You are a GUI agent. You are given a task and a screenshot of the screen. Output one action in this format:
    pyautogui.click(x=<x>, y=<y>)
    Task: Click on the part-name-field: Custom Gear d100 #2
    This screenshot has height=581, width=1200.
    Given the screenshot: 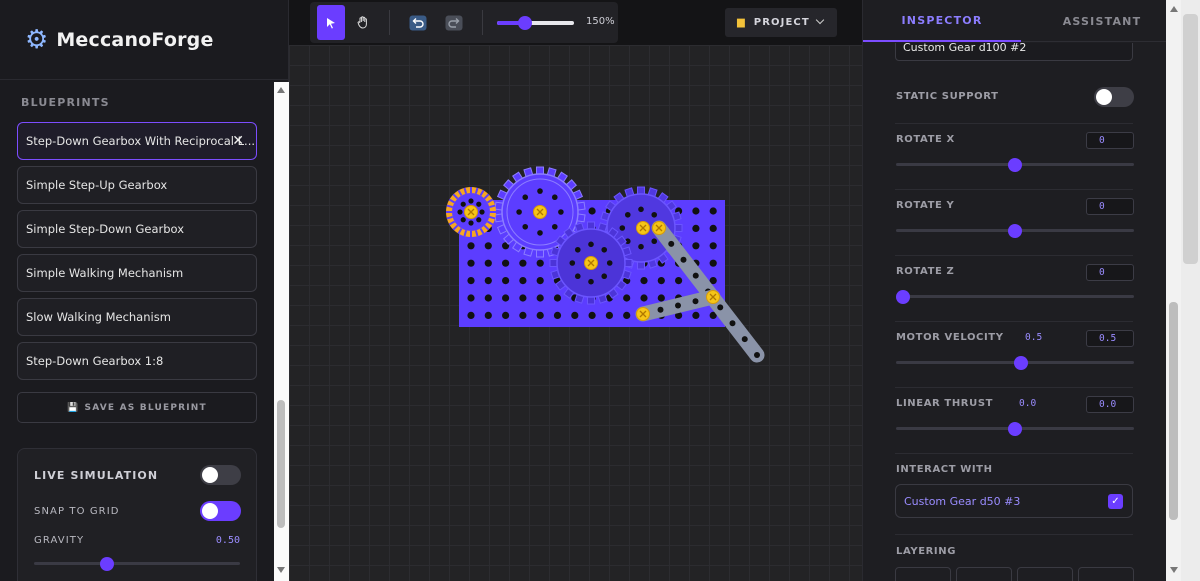 What is the action you would take?
    pyautogui.click(x=1014, y=52)
    